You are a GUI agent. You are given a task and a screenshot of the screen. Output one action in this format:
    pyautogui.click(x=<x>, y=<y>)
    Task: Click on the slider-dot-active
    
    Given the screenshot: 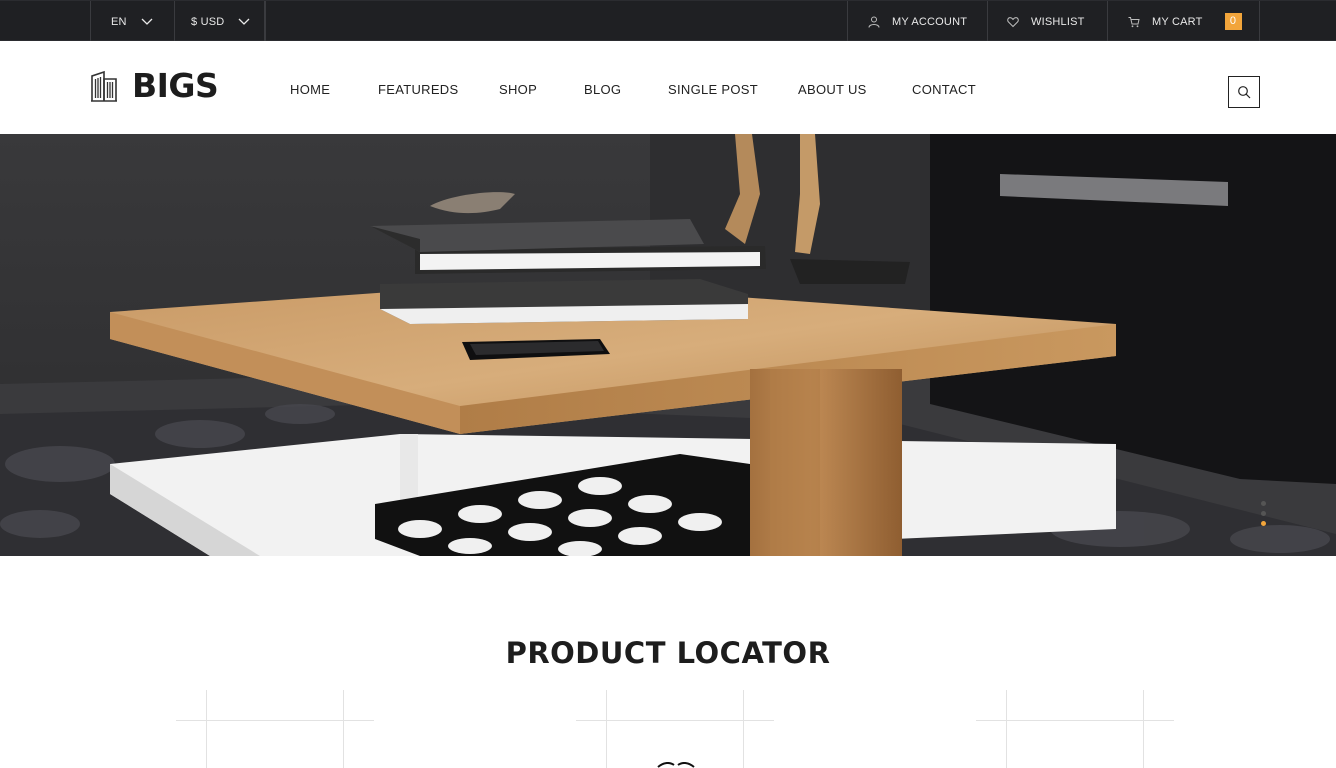 What is the action you would take?
    pyautogui.click(x=1263, y=523)
    